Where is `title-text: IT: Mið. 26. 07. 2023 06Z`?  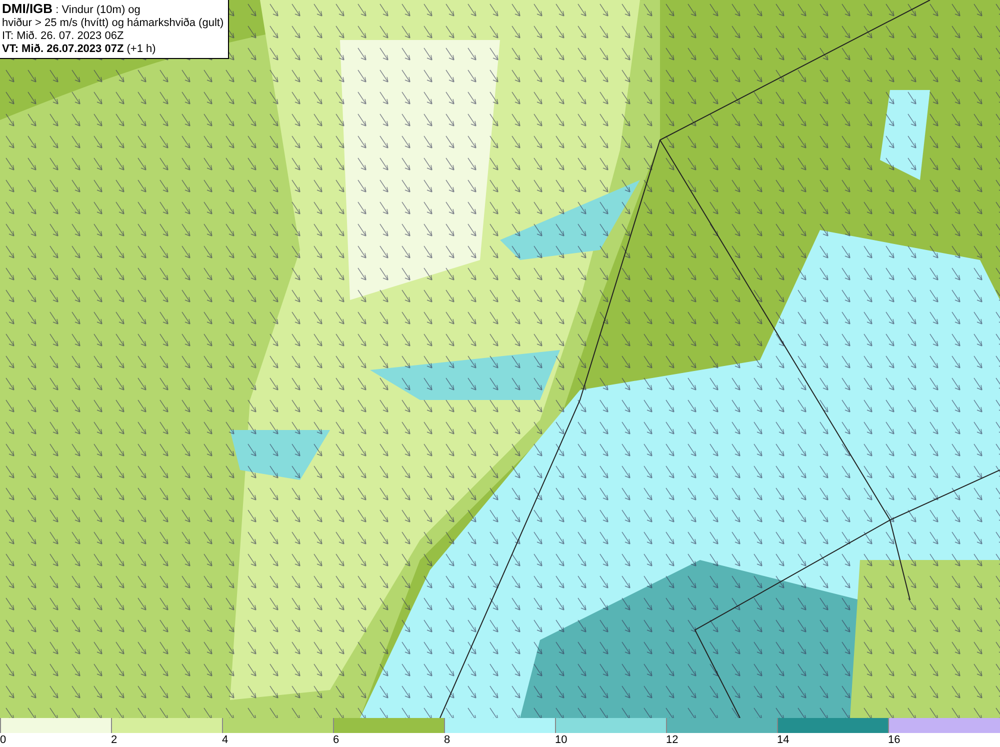 title-text: IT: Mið. 26. 07. 2023 06Z is located at coordinates (63, 36).